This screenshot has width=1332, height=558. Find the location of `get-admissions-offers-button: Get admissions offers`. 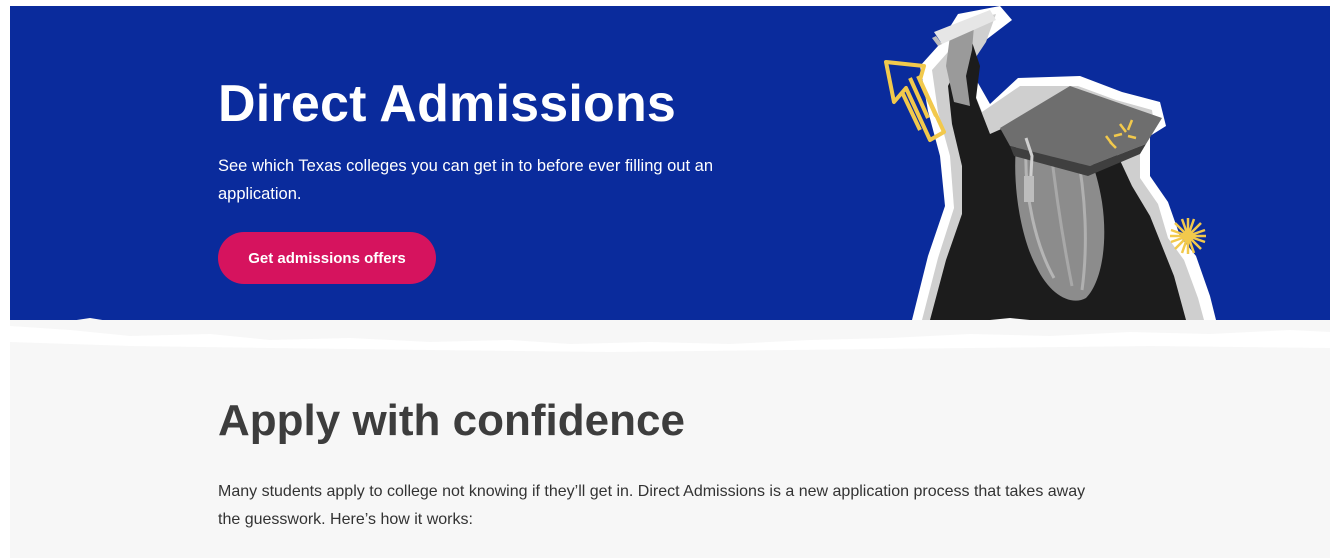

get-admissions-offers-button: Get admissions offers is located at coordinates (327, 258).